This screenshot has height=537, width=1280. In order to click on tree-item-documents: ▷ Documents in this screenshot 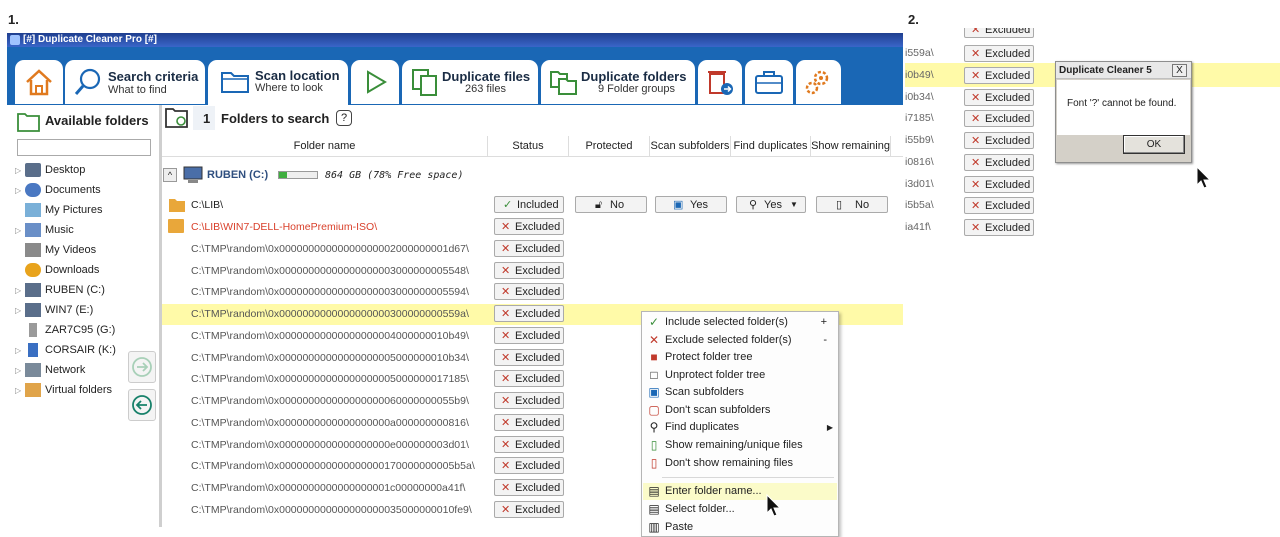, I will do `click(58, 190)`.